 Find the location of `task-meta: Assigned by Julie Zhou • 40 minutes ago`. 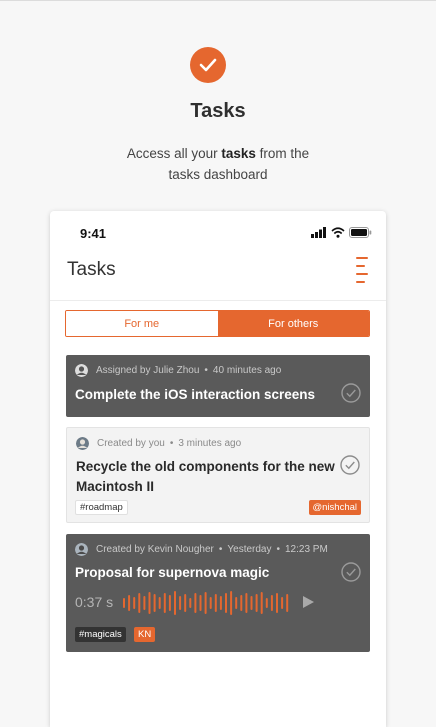

task-meta: Assigned by Julie Zhou • 40 minutes ago is located at coordinates (178, 370).